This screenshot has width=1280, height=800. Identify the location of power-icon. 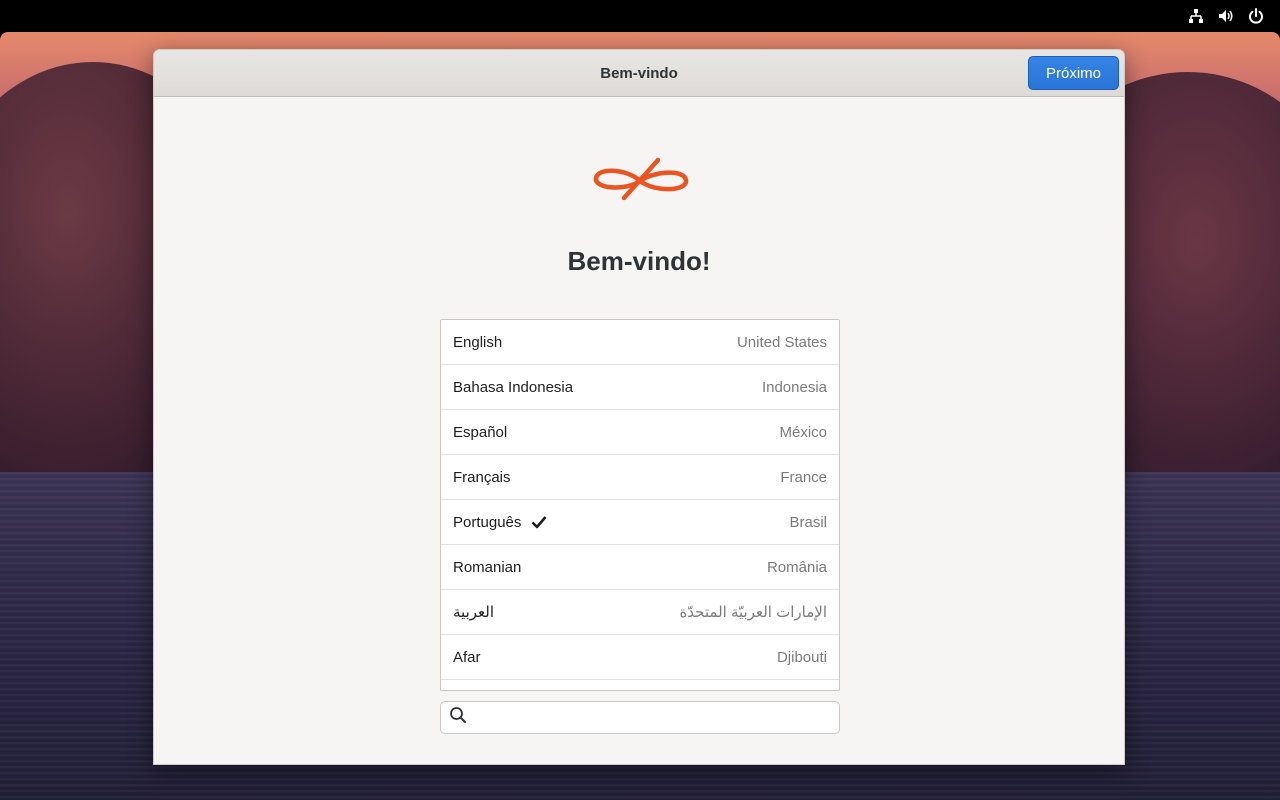
(1256, 16).